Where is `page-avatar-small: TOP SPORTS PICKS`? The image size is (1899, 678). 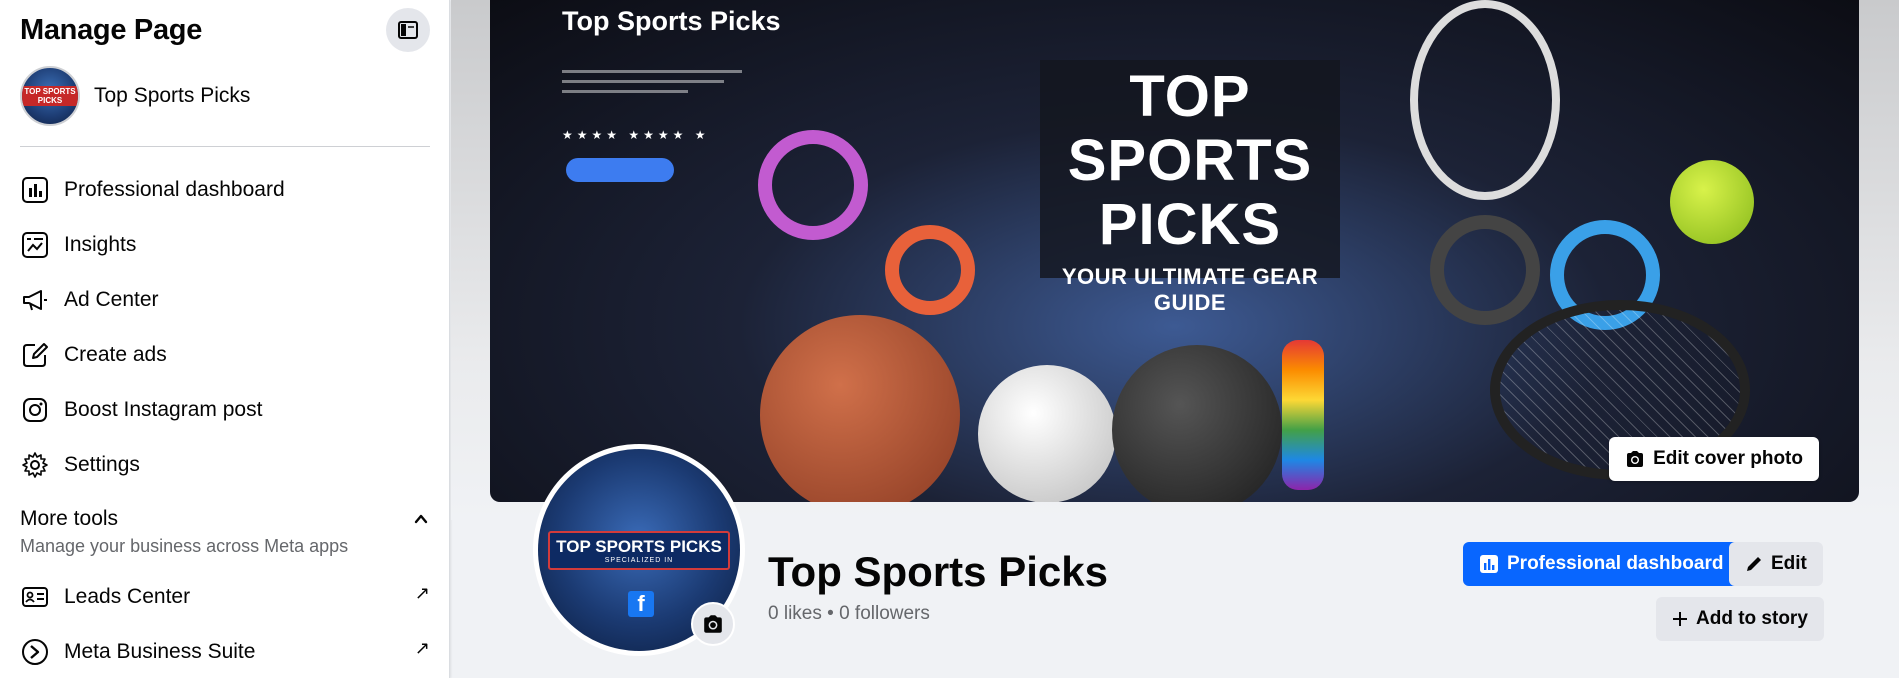 page-avatar-small: TOP SPORTS PICKS is located at coordinates (50, 96).